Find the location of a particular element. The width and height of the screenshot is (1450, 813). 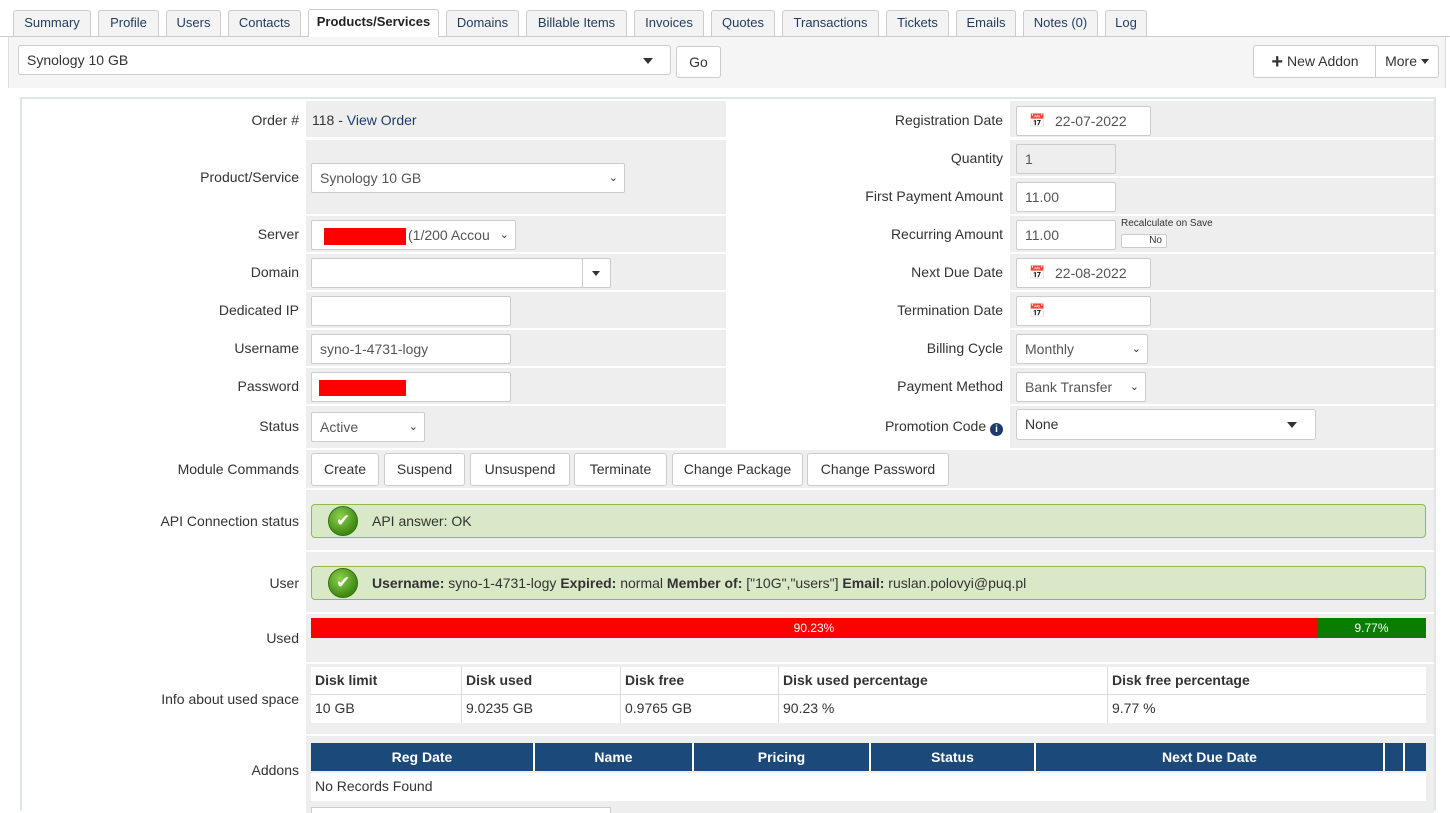

new-addon-button: + New Addon is located at coordinates (1315, 61).